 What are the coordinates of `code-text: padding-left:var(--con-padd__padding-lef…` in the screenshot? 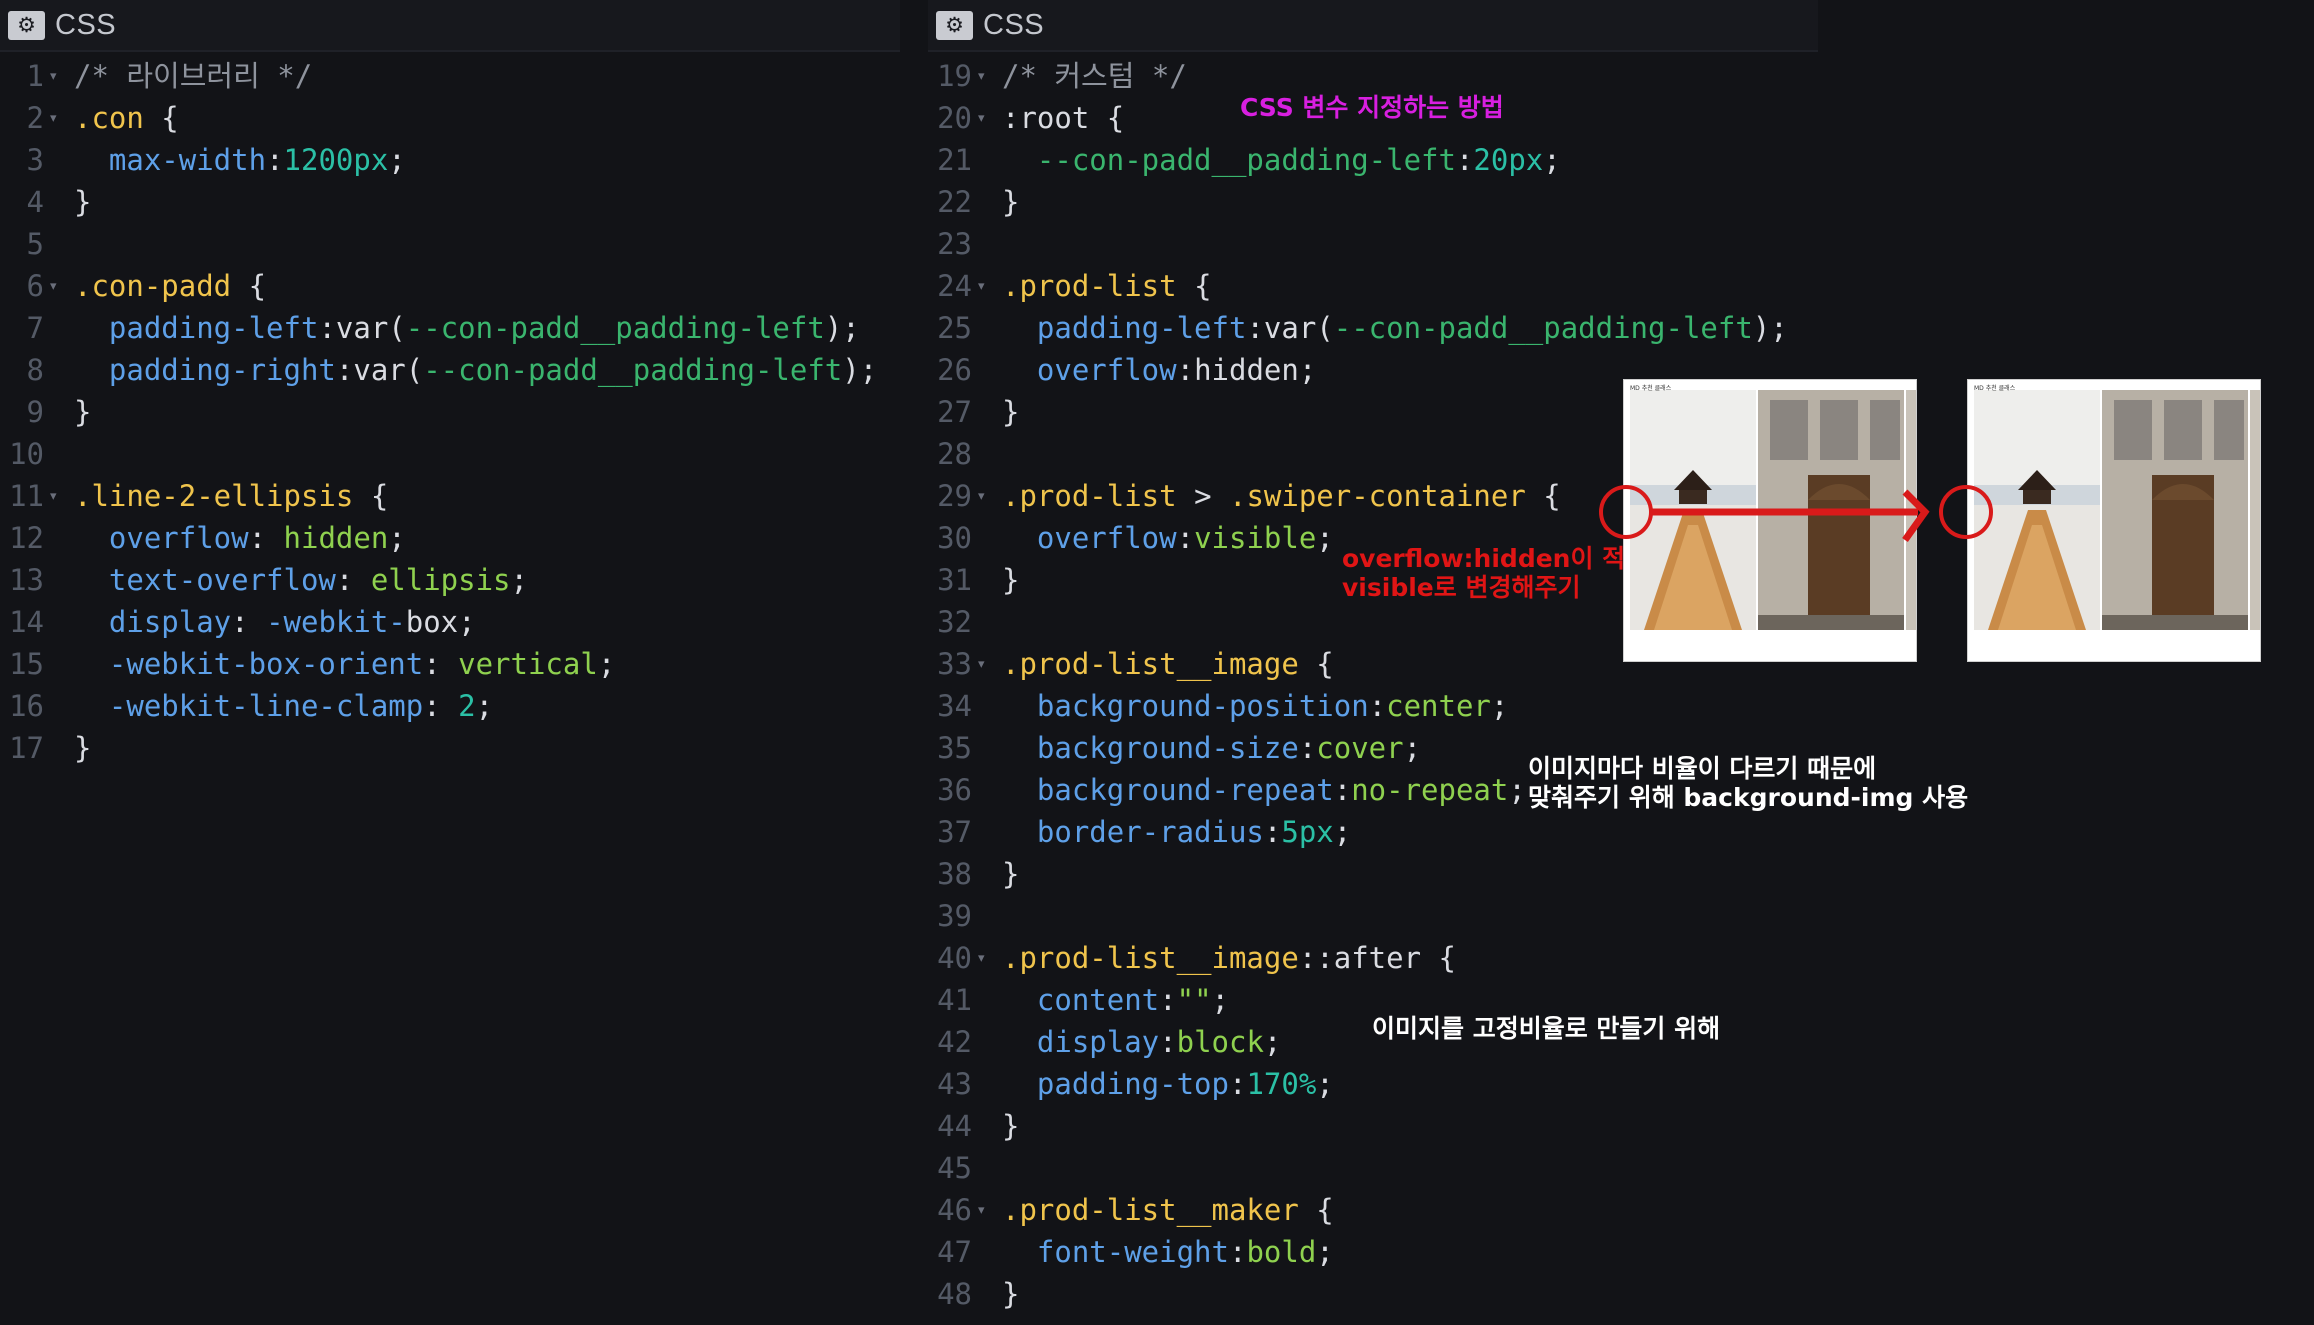 It's located at (1395, 328).